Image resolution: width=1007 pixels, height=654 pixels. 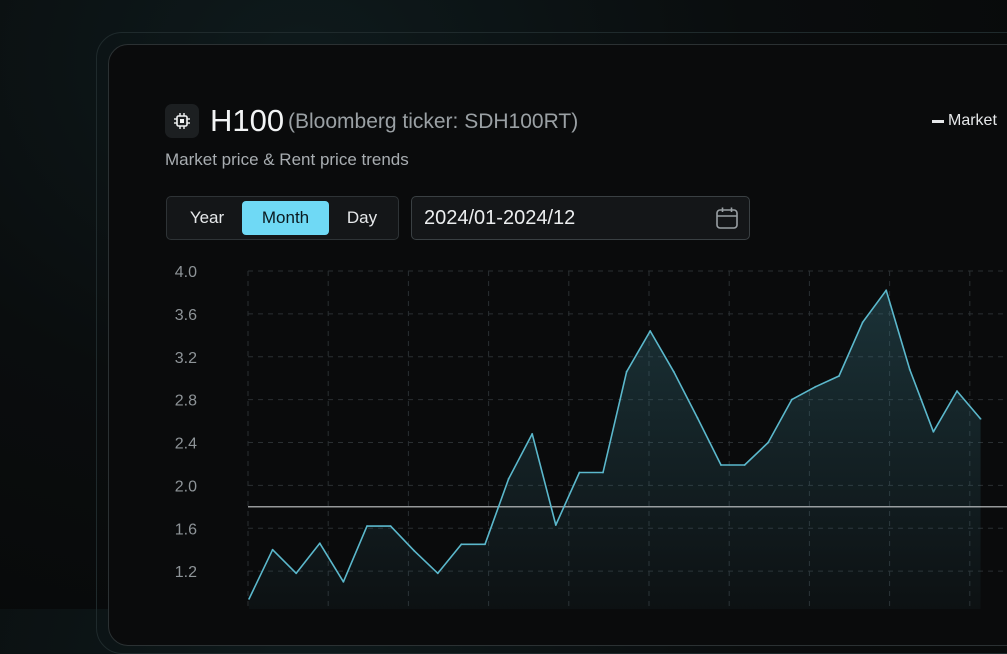 What do you see at coordinates (186, 529) in the screenshot?
I see `y-tick-label: 1.6` at bounding box center [186, 529].